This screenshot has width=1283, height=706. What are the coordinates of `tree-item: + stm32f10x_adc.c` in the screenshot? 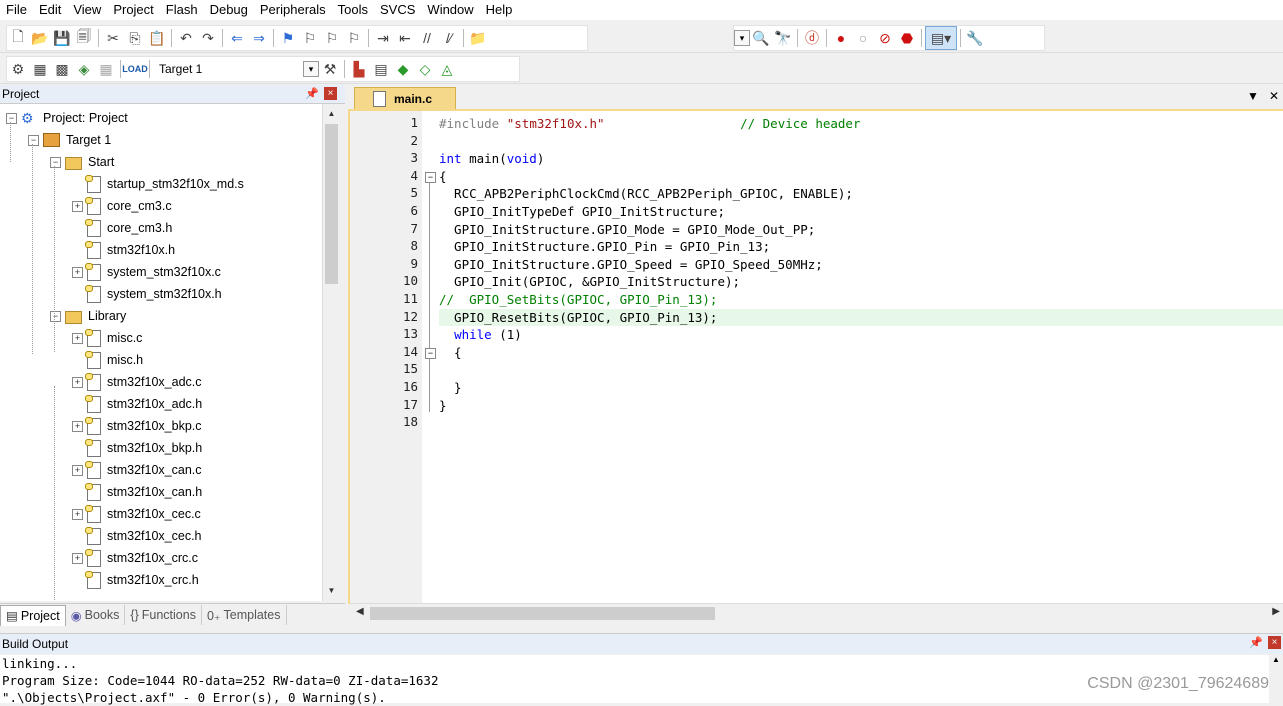 It's located at (137, 382).